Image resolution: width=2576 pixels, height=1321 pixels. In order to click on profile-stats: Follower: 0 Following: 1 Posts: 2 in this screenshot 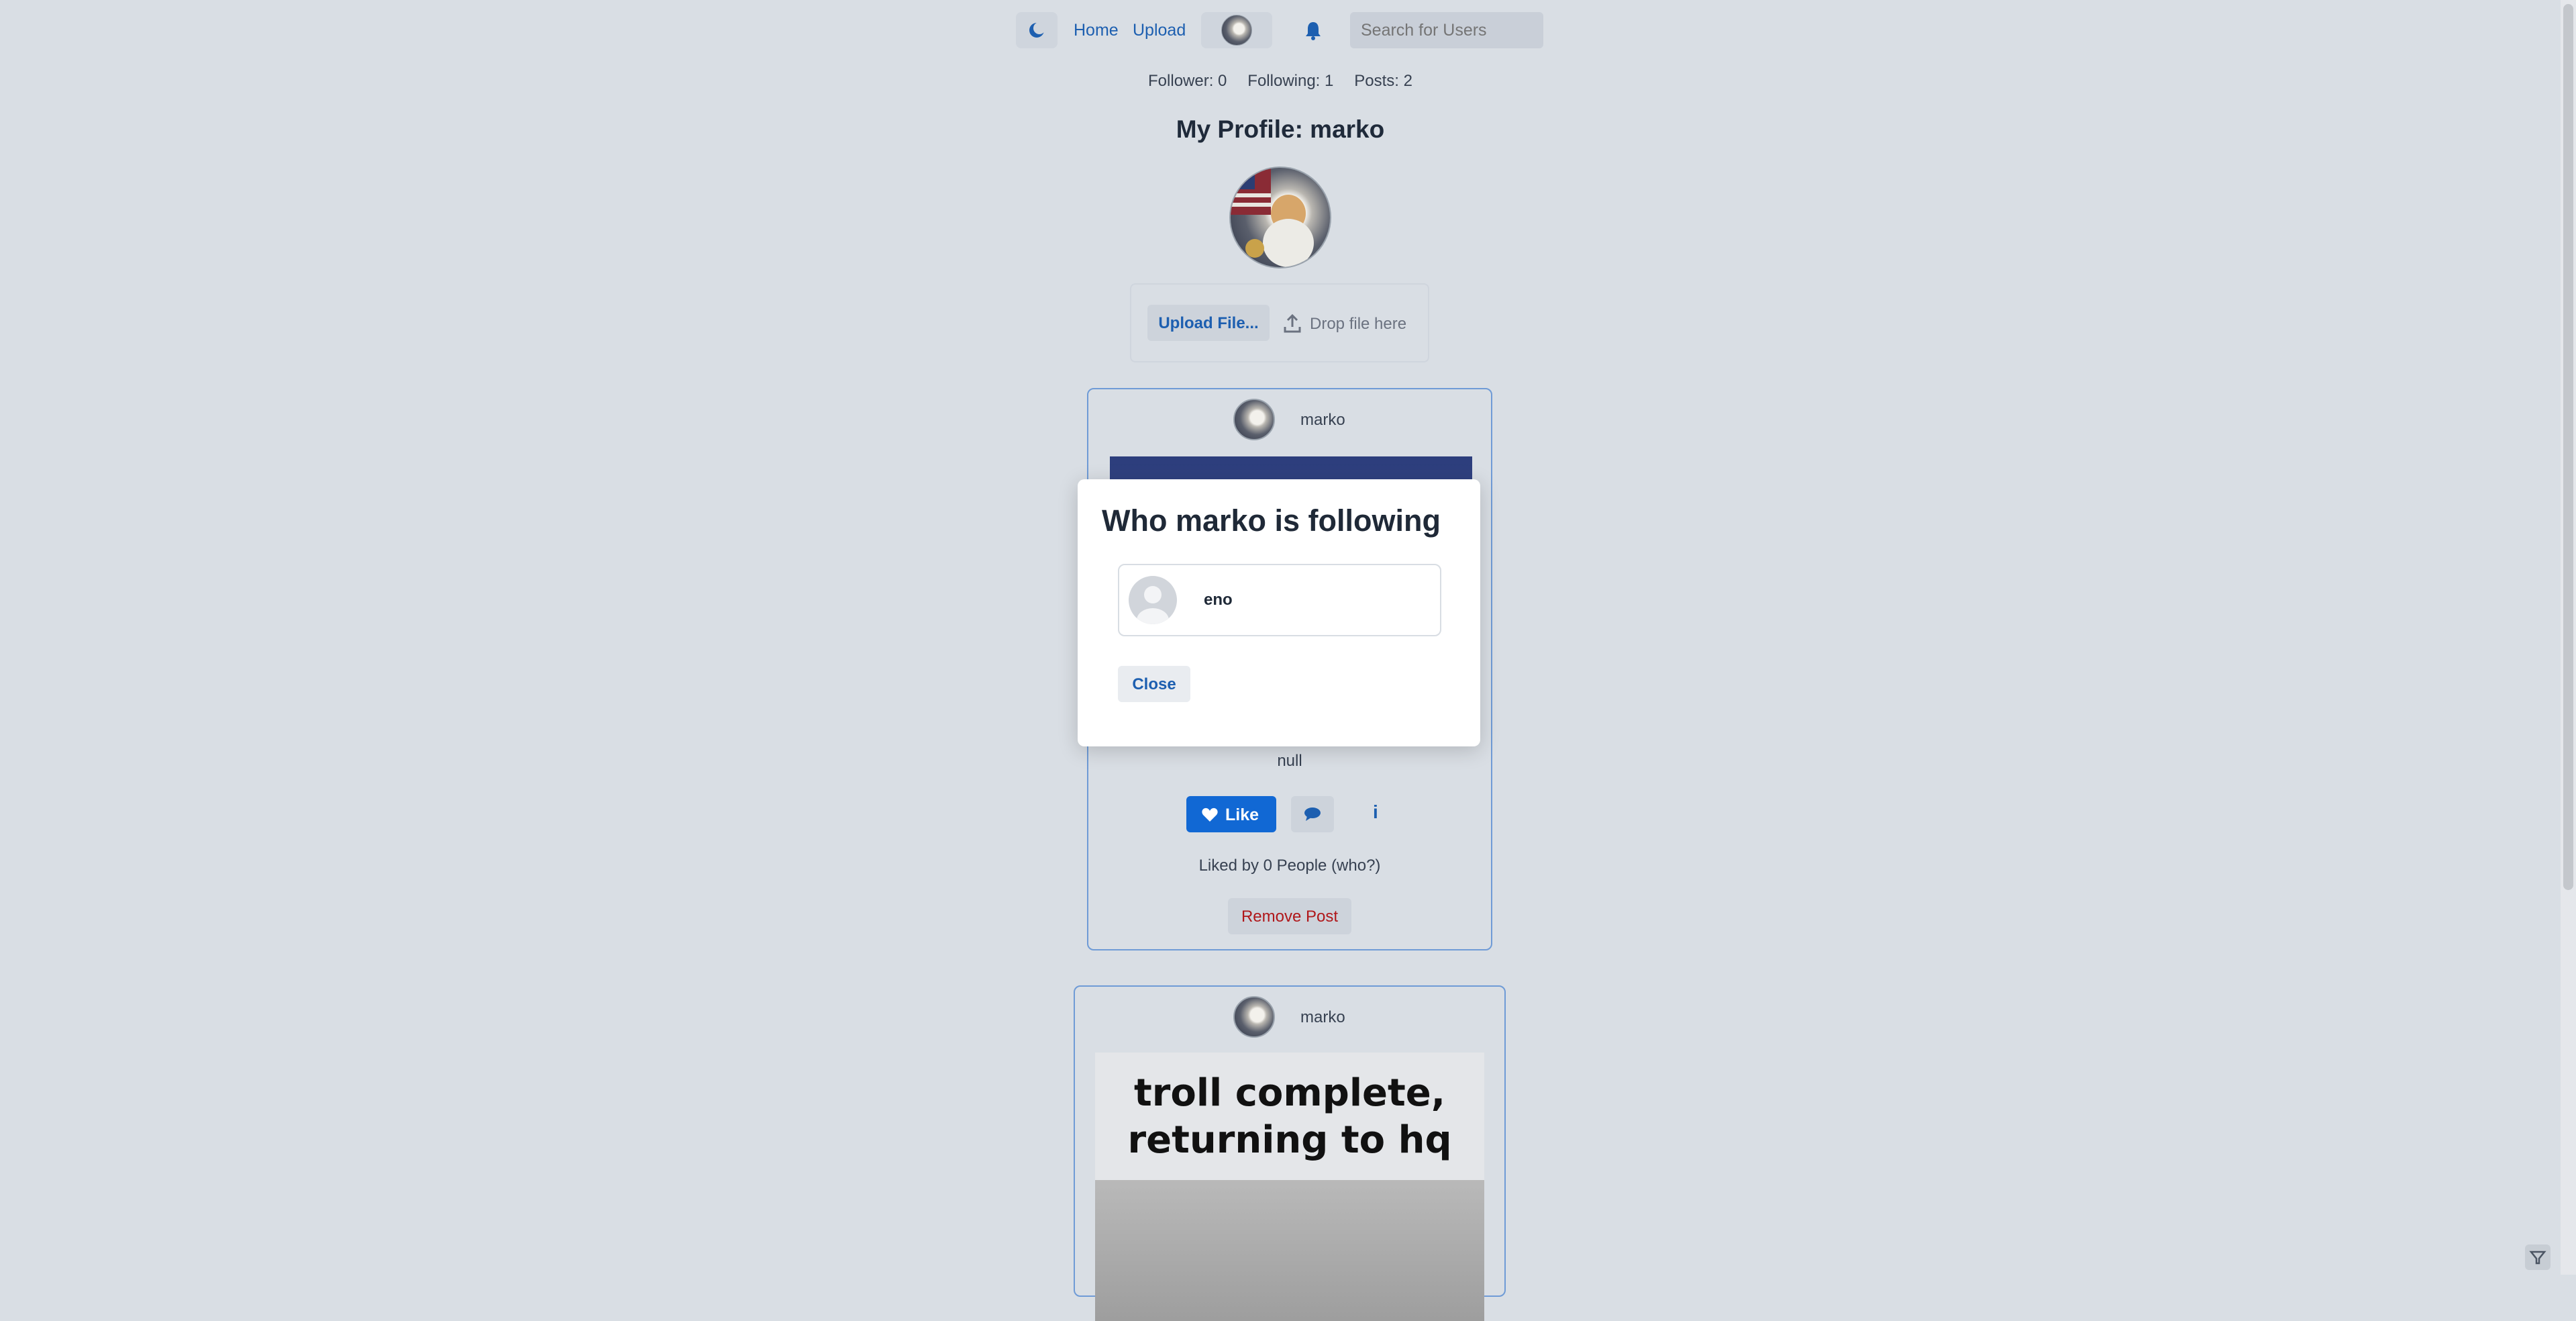, I will do `click(1280, 82)`.